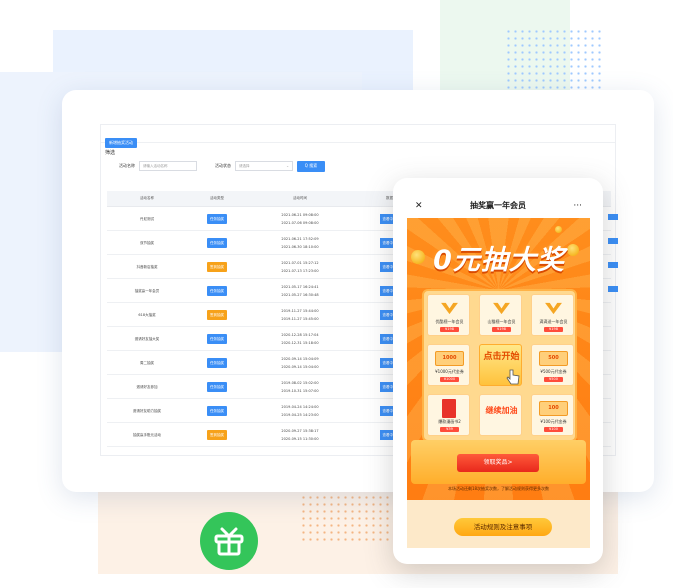  What do you see at coordinates (300, 339) in the screenshot?
I see `activity-time-cell: 2020-12-28 15:17:04 2020-12-31 15:18:00` at bounding box center [300, 339].